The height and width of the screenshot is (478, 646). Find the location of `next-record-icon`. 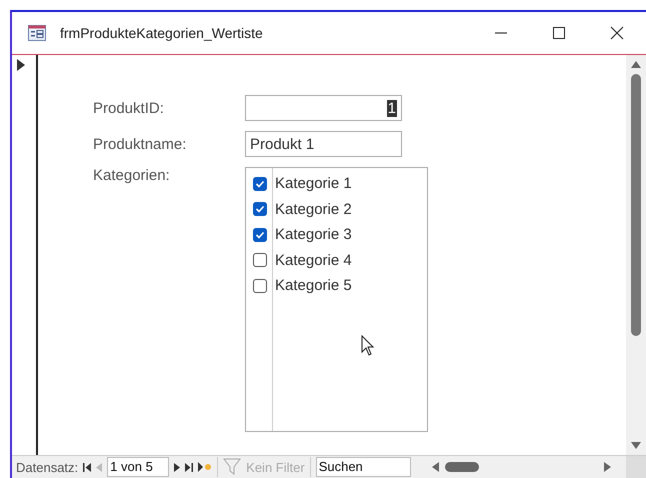

next-record-icon is located at coordinates (177, 467).